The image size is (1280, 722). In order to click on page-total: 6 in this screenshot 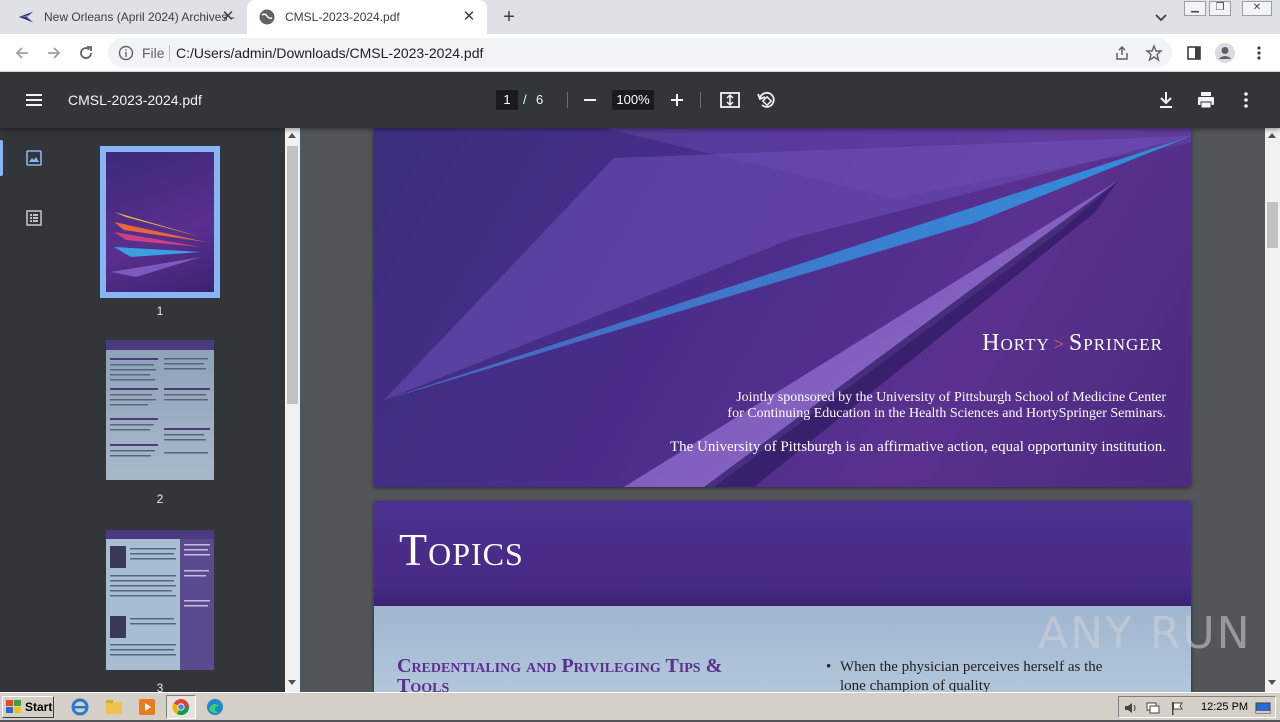, I will do `click(540, 99)`.